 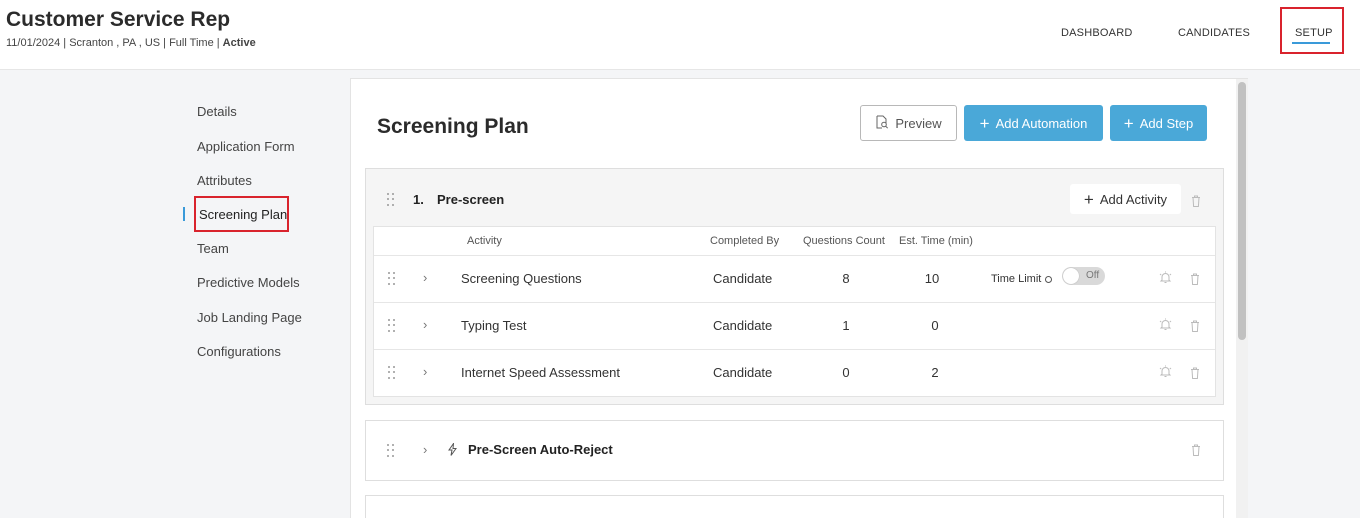 What do you see at coordinates (1093, 275) in the screenshot?
I see `toggle-state: Off` at bounding box center [1093, 275].